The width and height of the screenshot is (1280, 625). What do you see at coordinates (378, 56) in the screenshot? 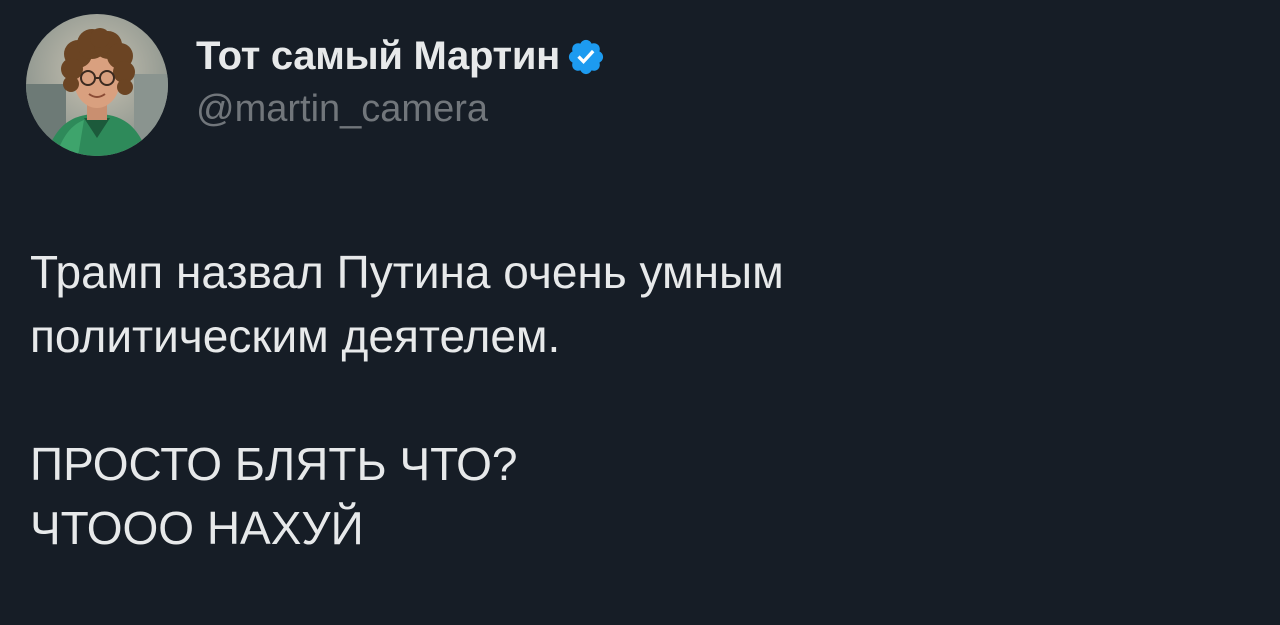
I see `author-display-name: Тот самый Мартин` at bounding box center [378, 56].